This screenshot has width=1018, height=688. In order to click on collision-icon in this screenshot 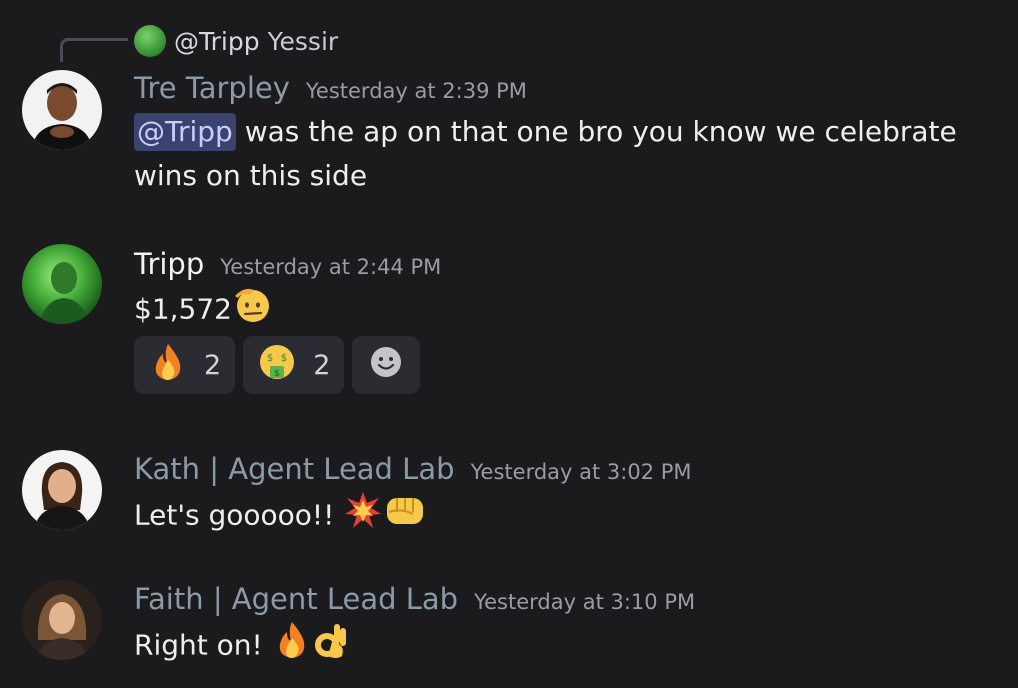, I will do `click(363, 516)`.